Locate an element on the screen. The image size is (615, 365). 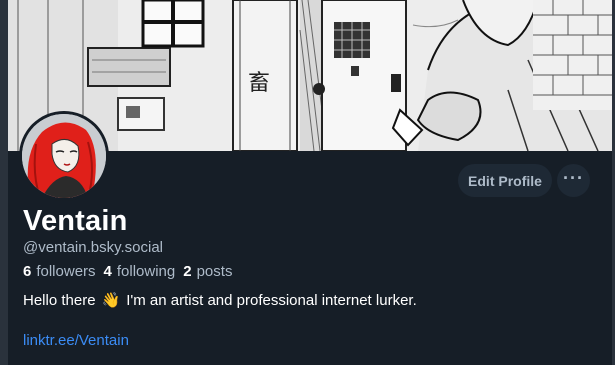
more-options-button: ··· is located at coordinates (573, 180).